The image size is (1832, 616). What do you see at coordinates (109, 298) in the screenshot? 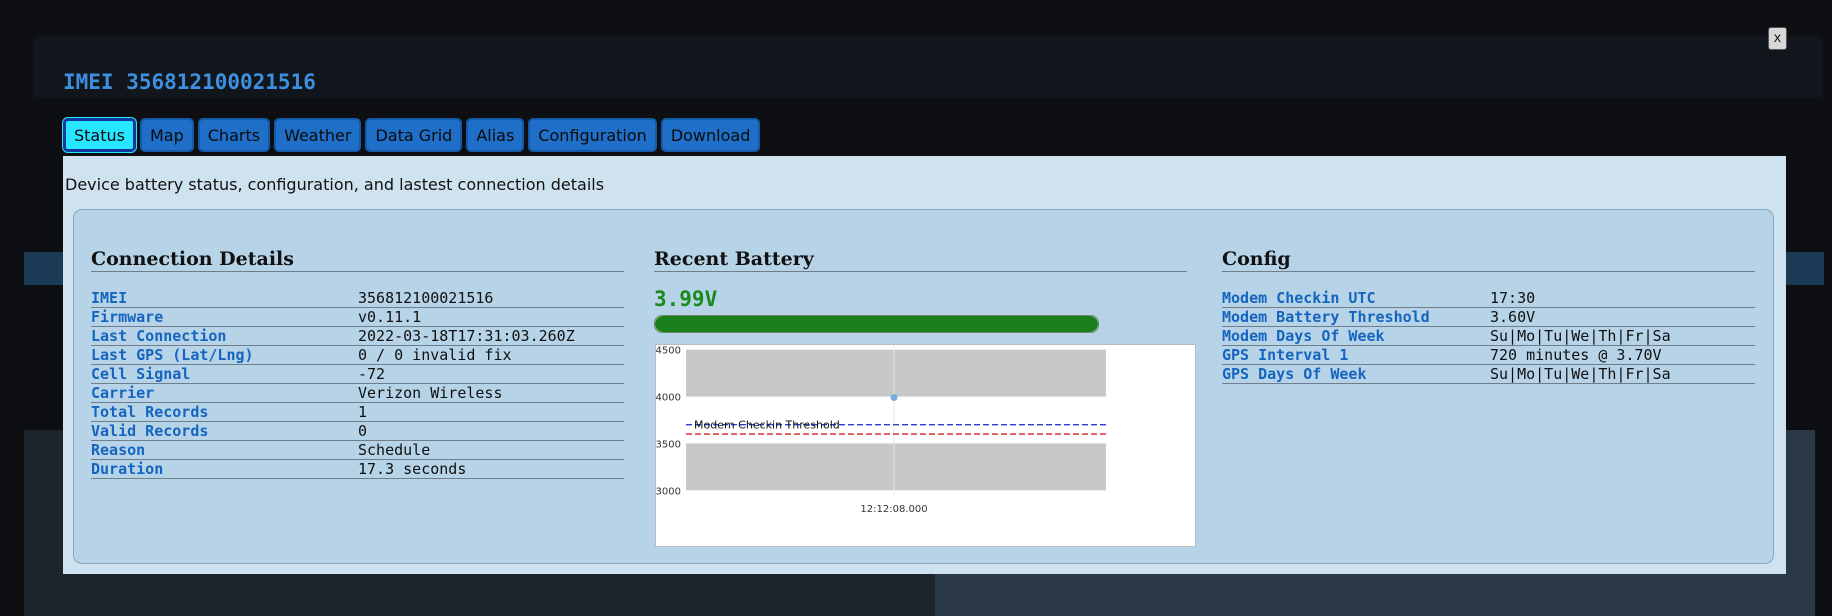
I see `kv-key: IMEI` at bounding box center [109, 298].